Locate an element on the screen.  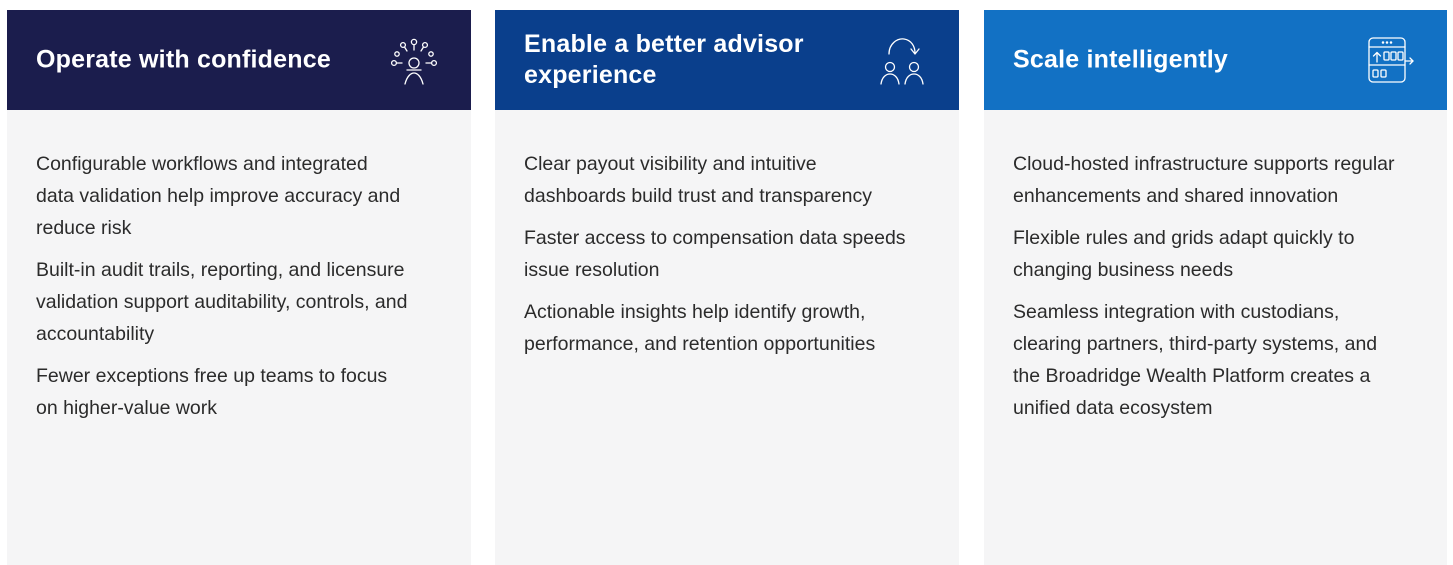
network-person-icon is located at coordinates (414, 61).